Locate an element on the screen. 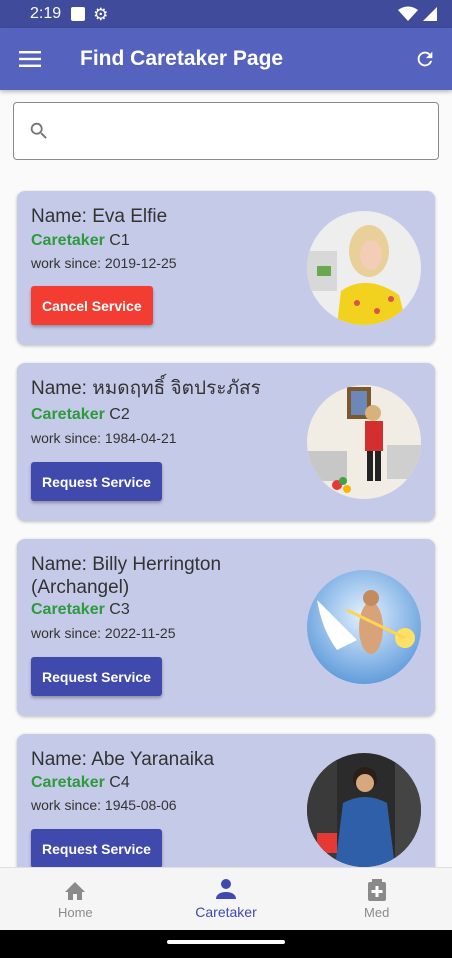 This screenshot has width=452, height=958. gesture-bar is located at coordinates (226, 944).